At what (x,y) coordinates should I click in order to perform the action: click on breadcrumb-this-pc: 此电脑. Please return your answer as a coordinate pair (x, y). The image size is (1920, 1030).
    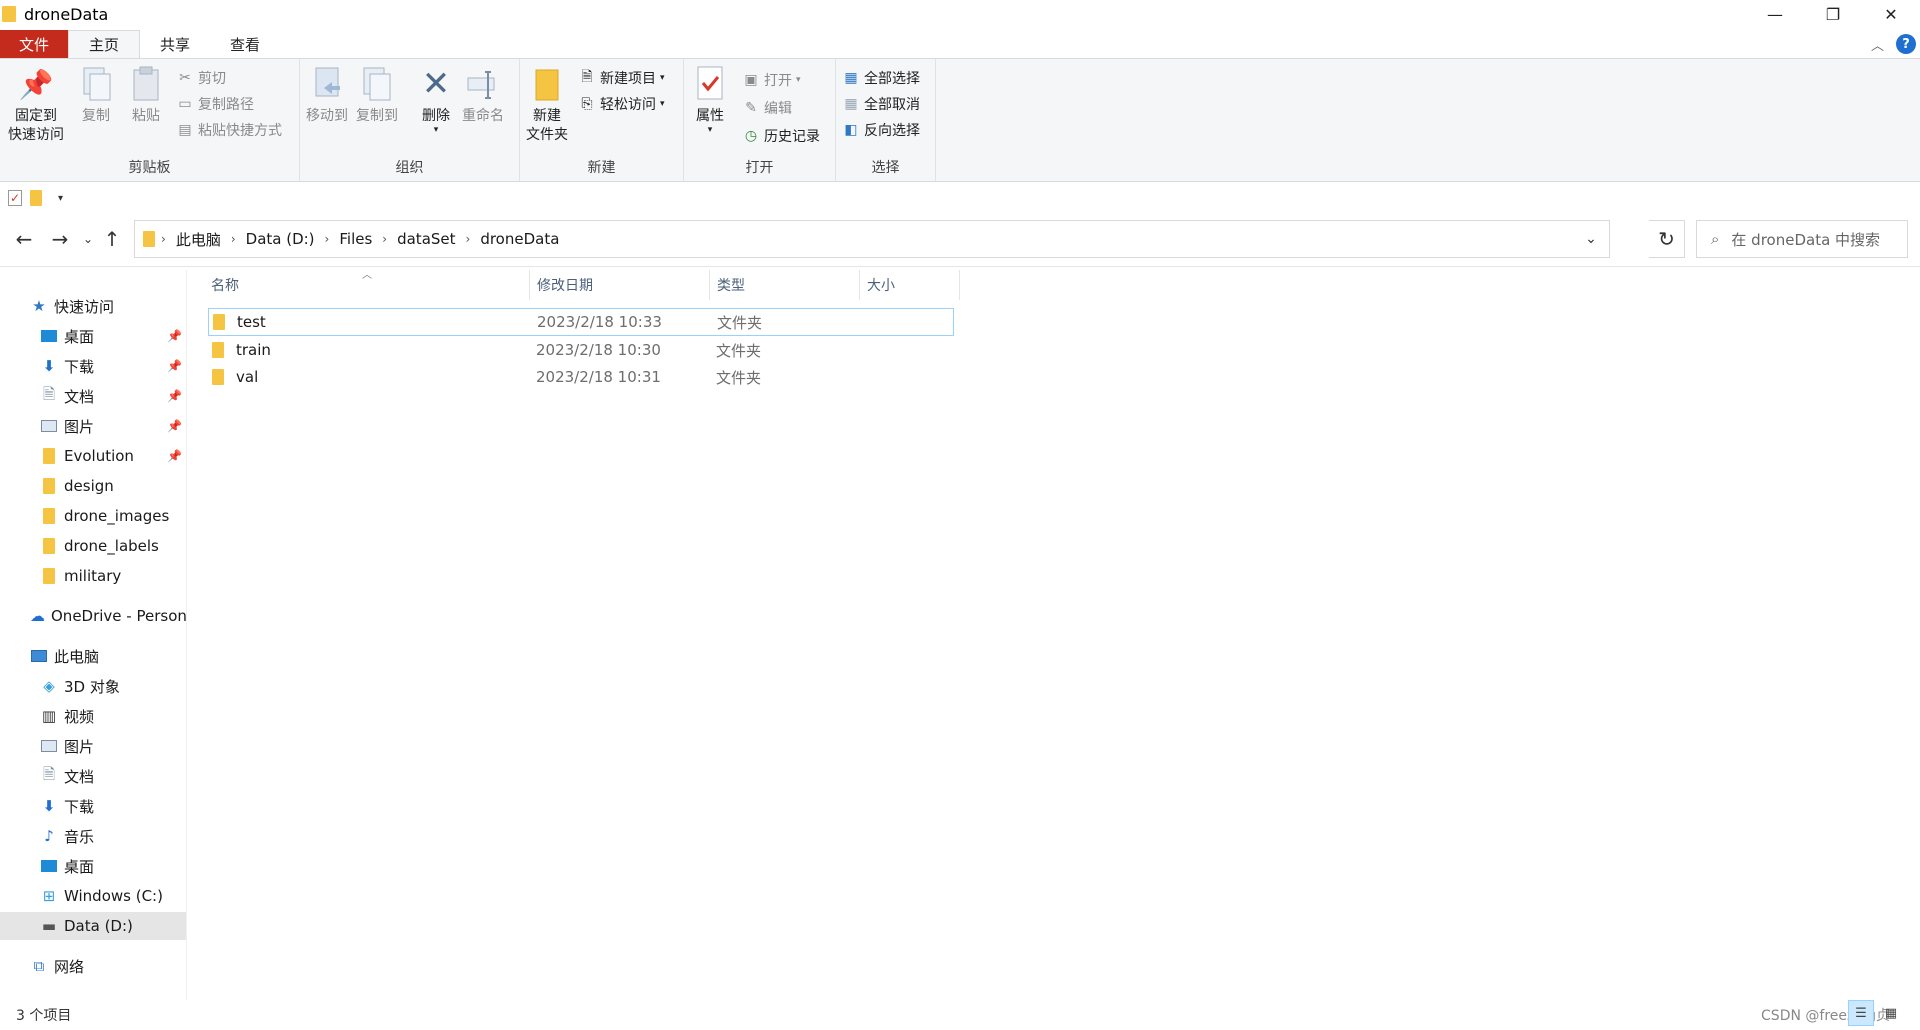
    Looking at the image, I should click on (198, 239).